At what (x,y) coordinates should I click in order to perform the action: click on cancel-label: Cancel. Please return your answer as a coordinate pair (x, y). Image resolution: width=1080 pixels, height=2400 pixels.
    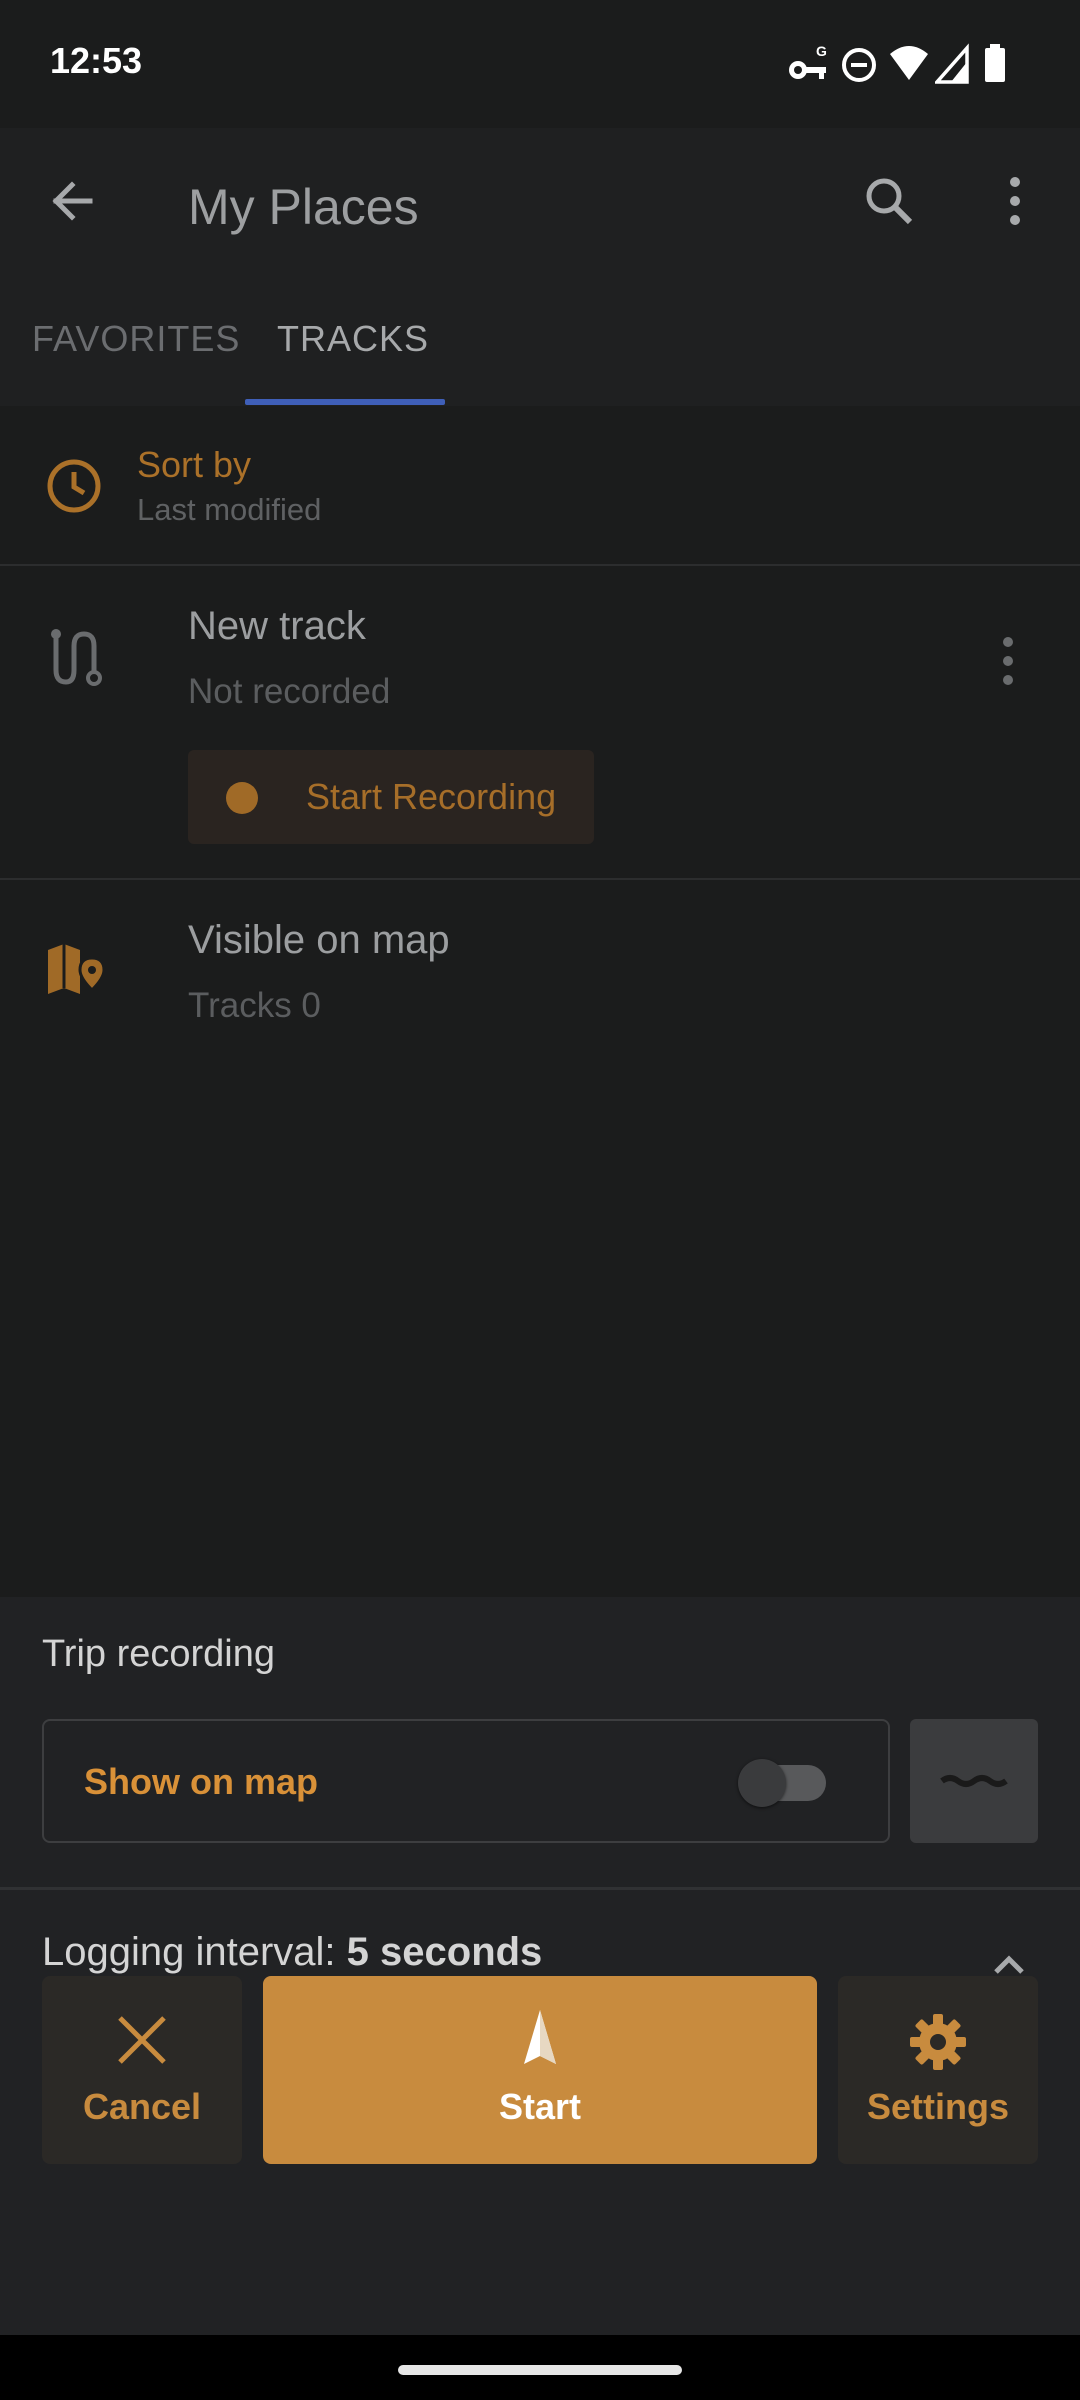
    Looking at the image, I should click on (142, 2106).